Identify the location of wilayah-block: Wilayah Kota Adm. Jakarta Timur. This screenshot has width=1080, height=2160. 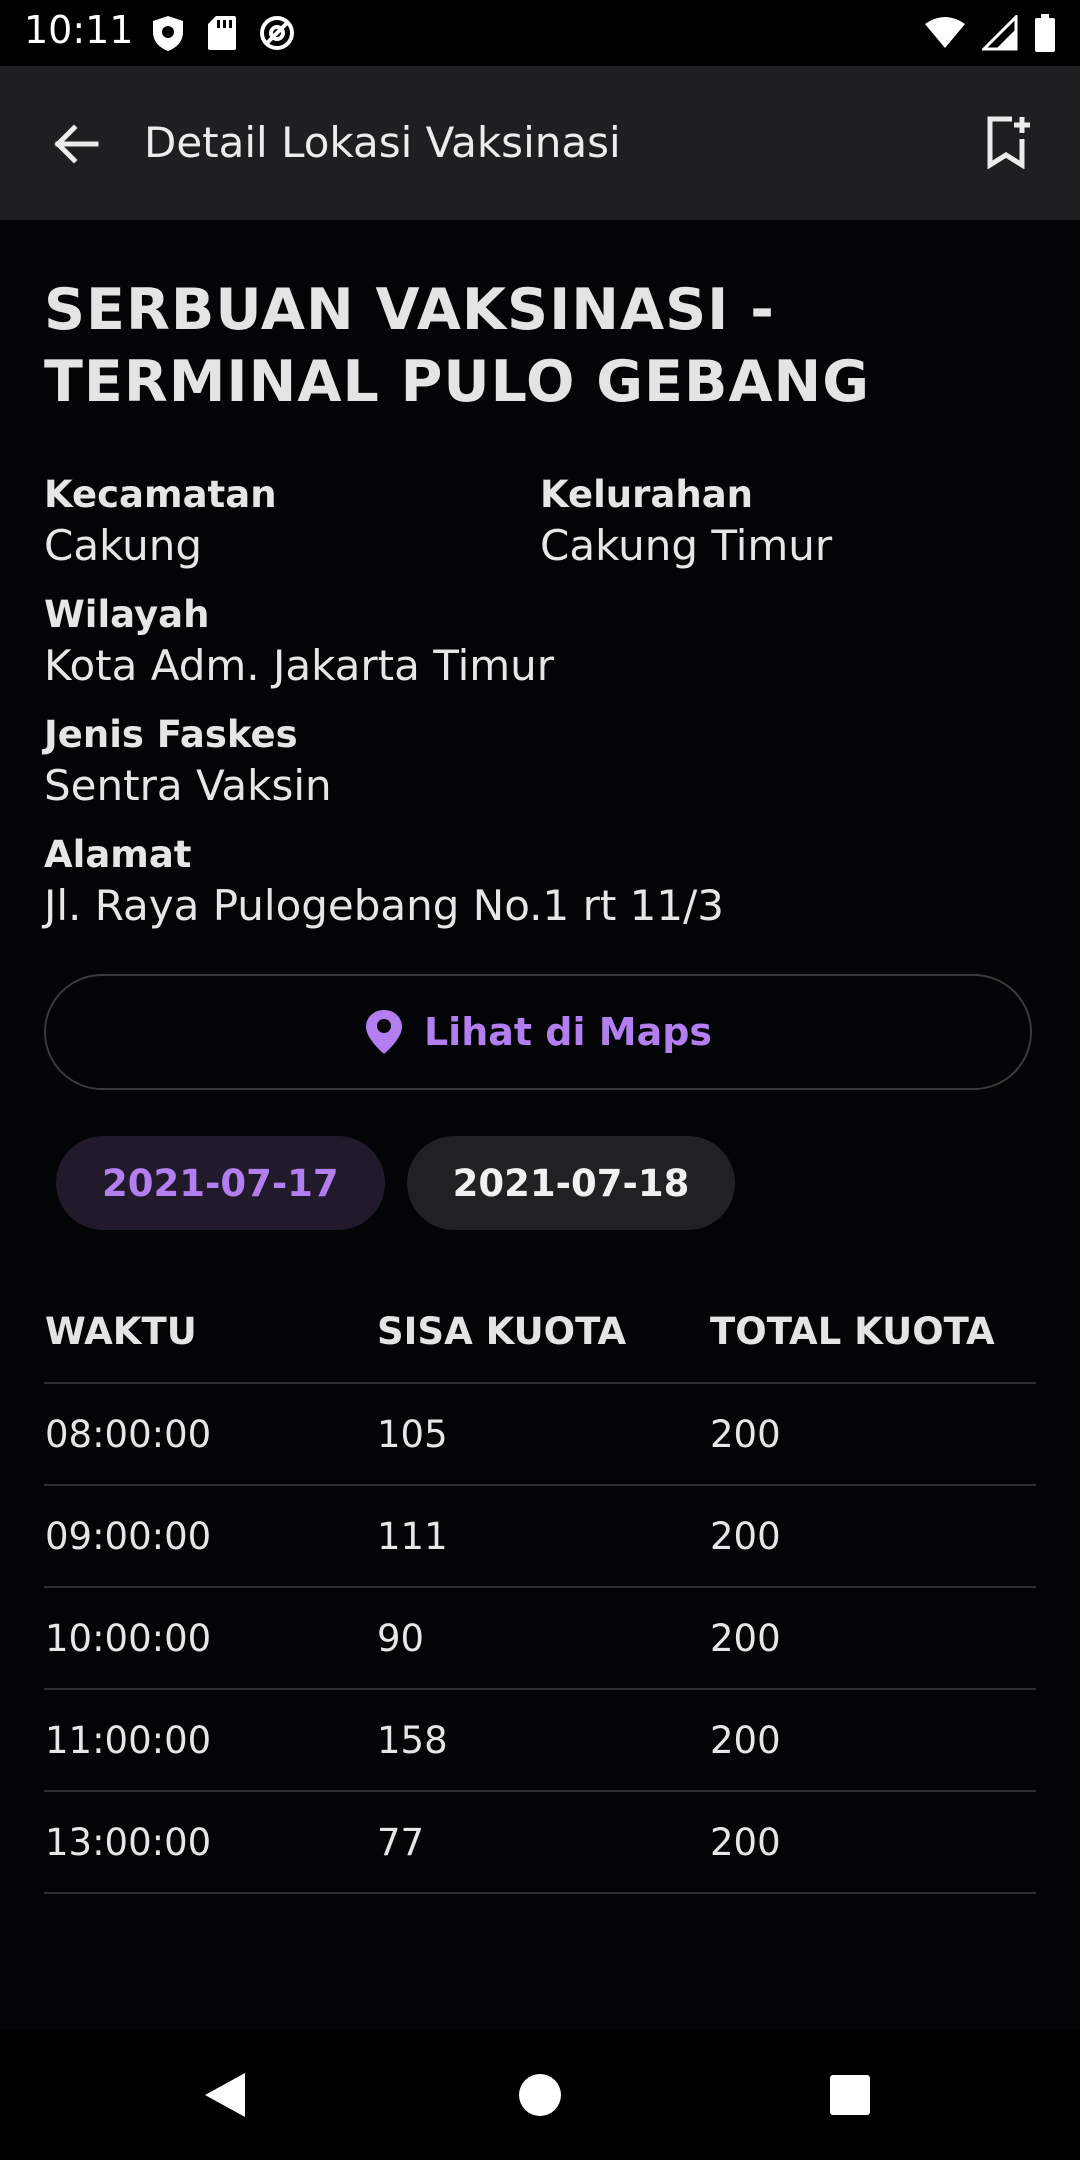
(540, 643).